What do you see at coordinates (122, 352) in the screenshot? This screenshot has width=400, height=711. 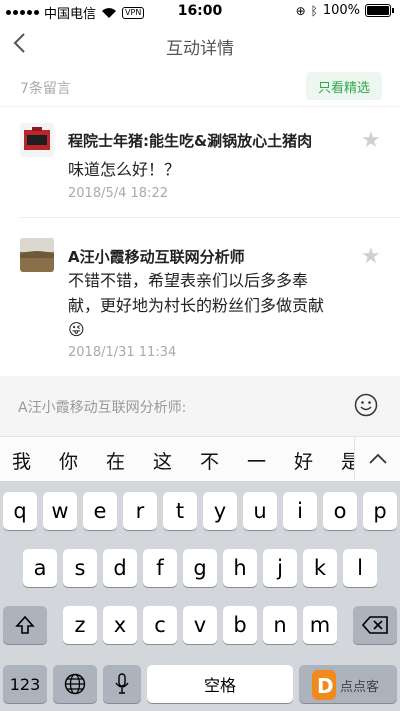 I see `comment-time: 2018/1/31 11:34` at bounding box center [122, 352].